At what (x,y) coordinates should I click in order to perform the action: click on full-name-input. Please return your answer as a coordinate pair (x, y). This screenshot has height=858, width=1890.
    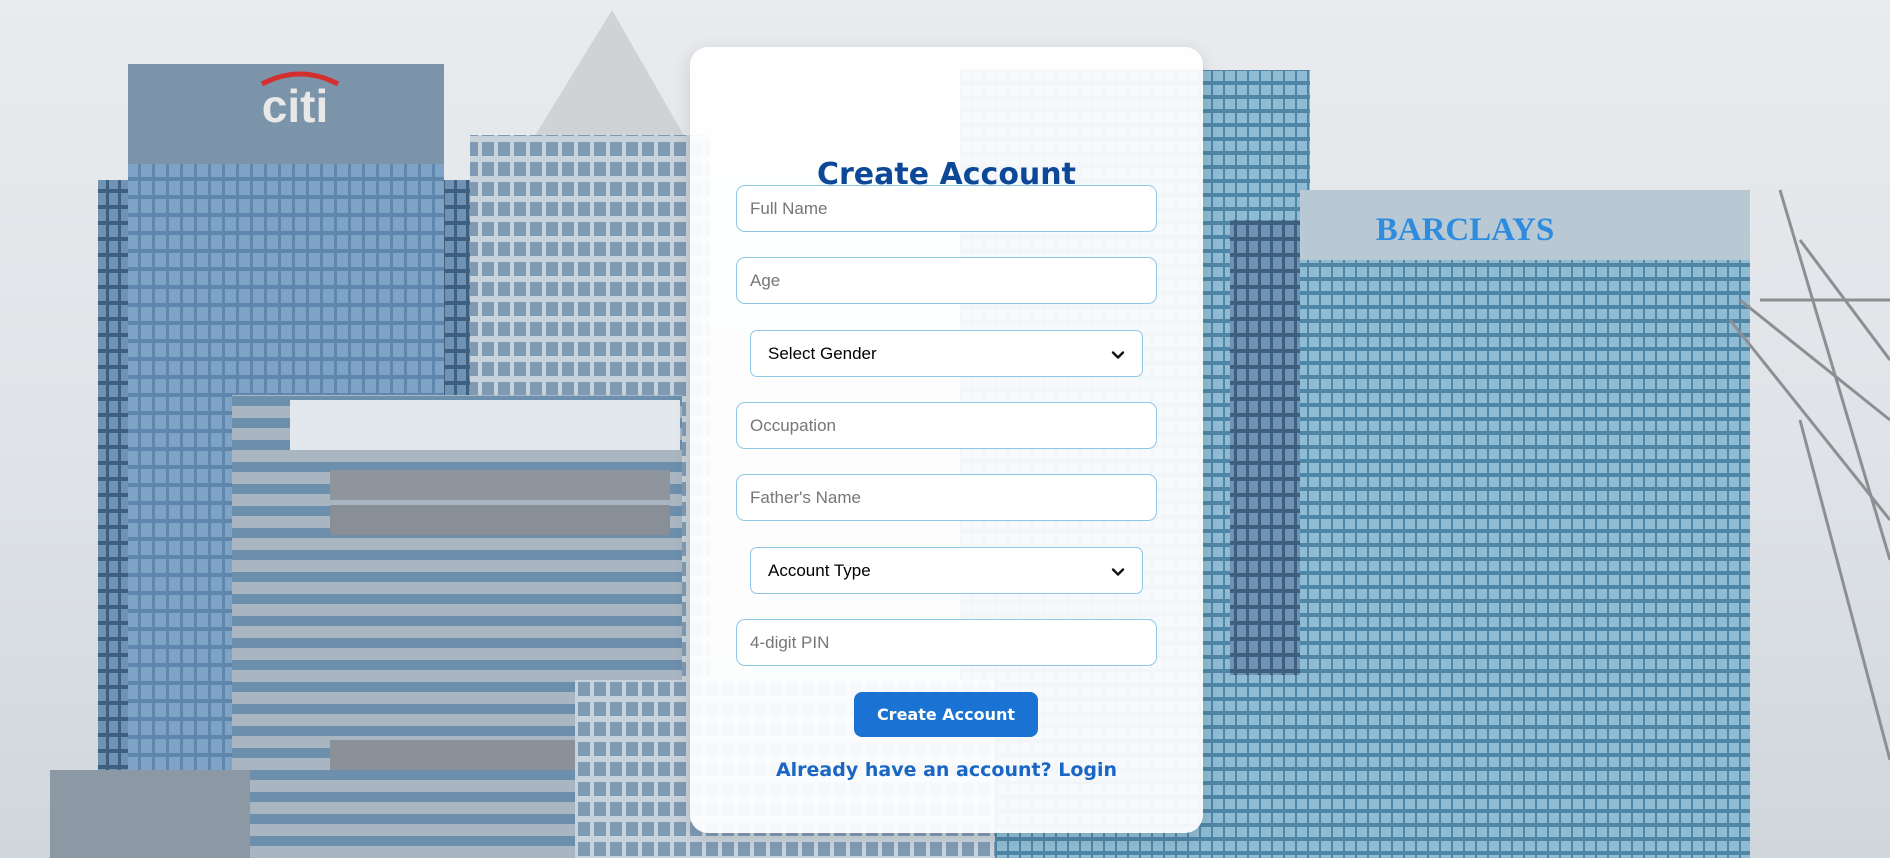
    Looking at the image, I should click on (946, 208).